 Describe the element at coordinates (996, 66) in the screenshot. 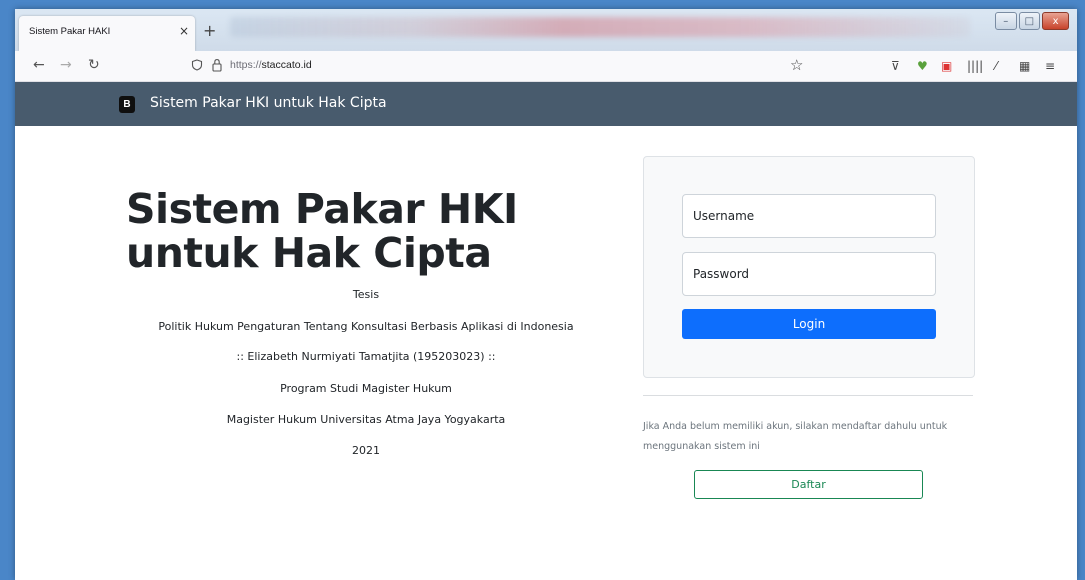

I see `eyedropper-icon: ⁄` at that location.